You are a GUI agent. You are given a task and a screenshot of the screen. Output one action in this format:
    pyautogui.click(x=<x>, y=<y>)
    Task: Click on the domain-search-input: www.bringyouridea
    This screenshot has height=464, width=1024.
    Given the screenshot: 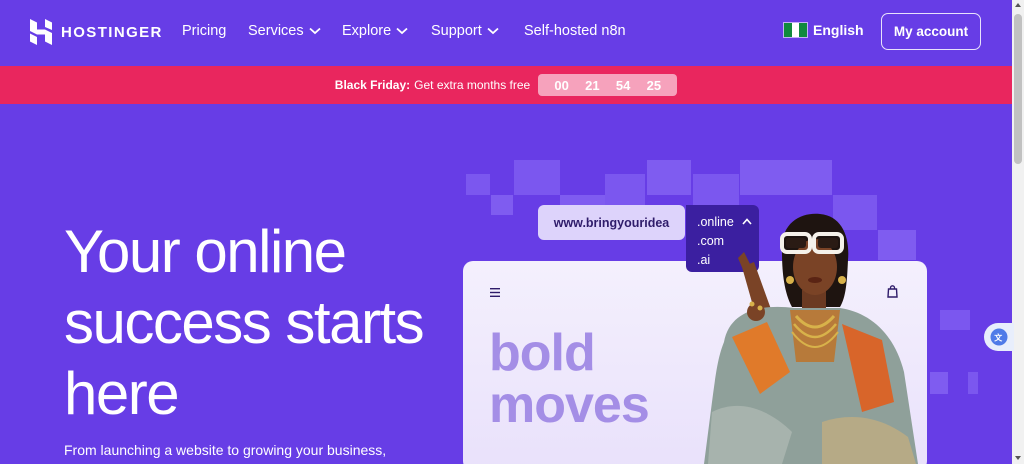 What is the action you would take?
    pyautogui.click(x=611, y=222)
    